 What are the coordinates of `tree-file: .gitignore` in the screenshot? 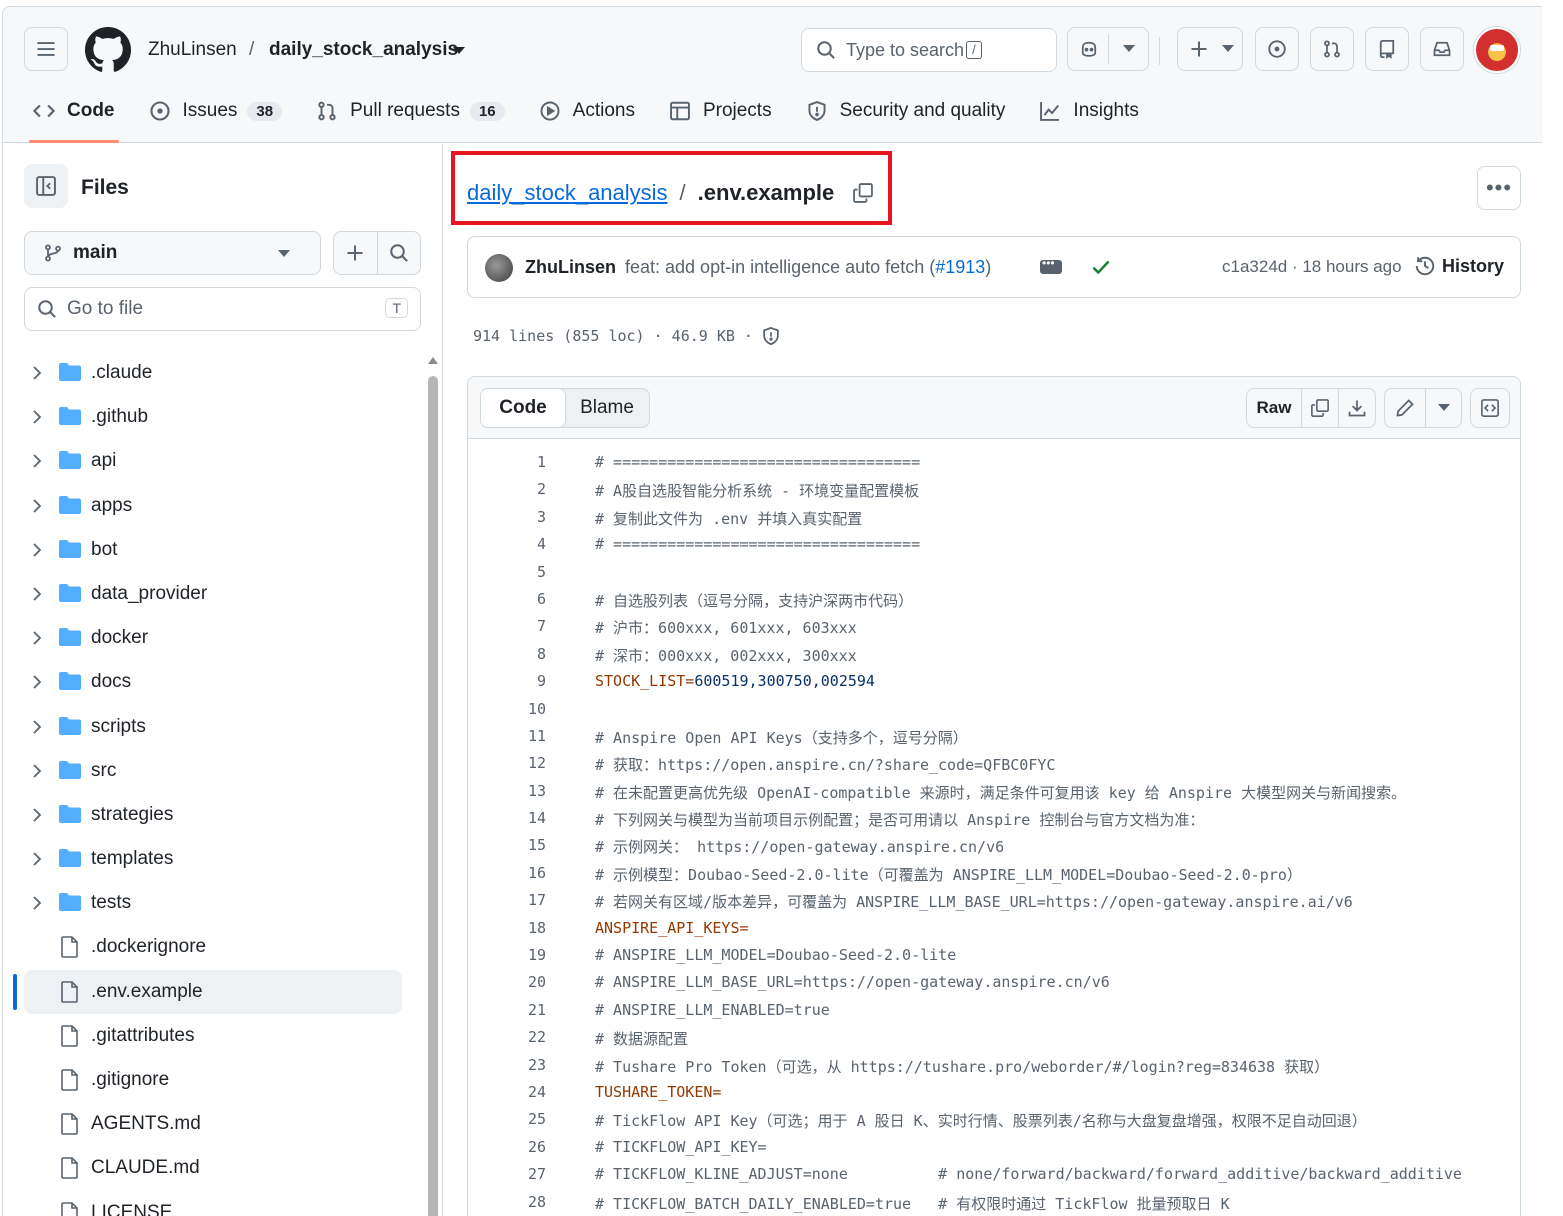 It's located at (213, 1080).